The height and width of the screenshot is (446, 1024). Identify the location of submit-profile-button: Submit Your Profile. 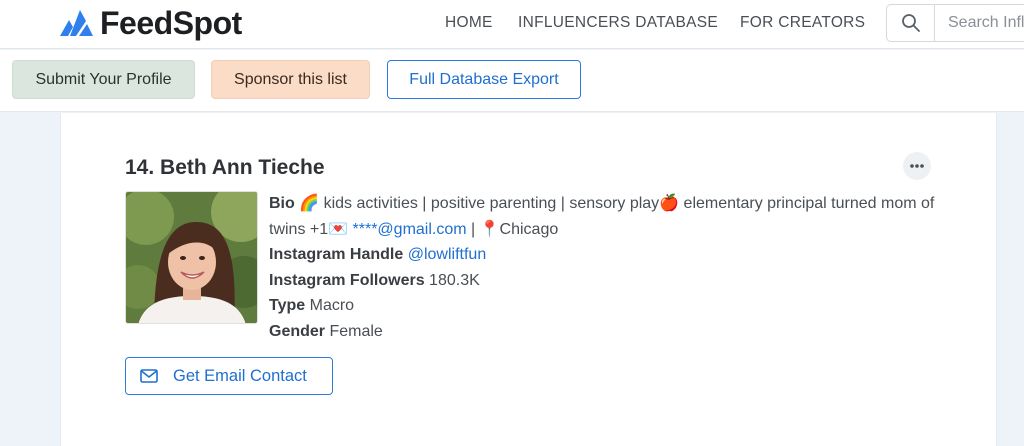
(103, 79).